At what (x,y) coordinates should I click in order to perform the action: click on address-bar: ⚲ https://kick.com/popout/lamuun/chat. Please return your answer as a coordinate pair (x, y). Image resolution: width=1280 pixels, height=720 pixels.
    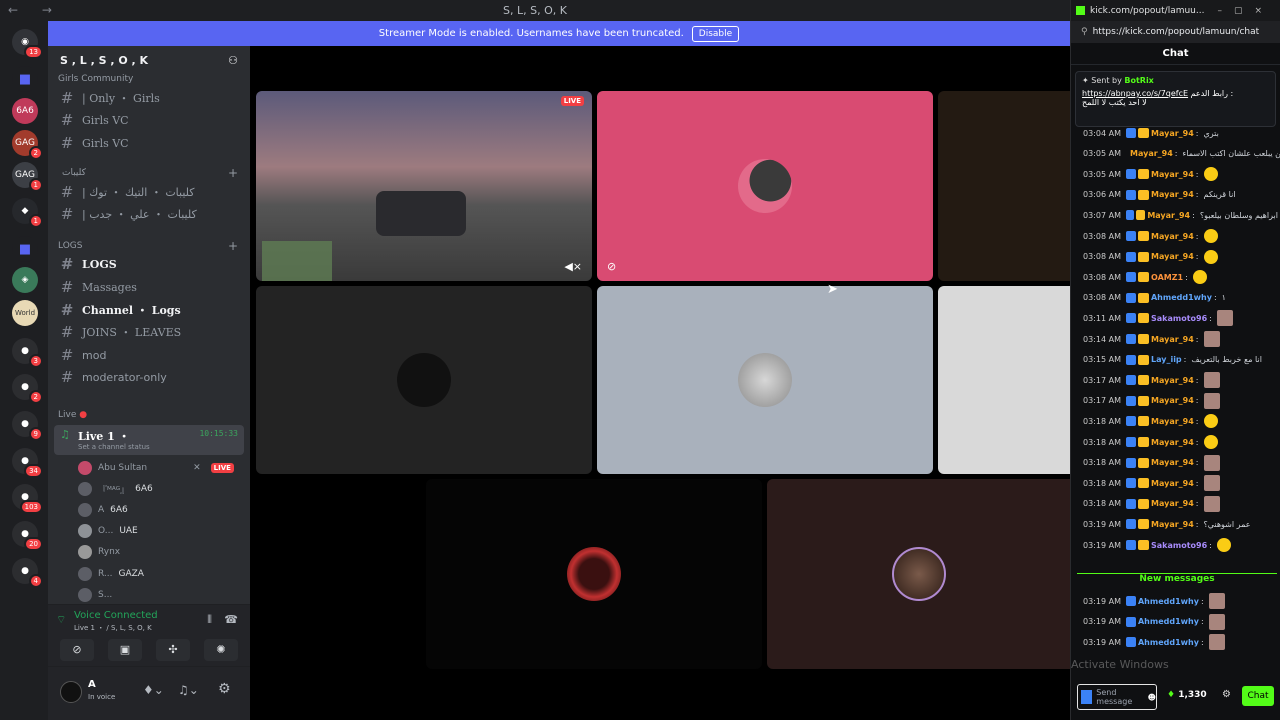
    Looking at the image, I should click on (1175, 32).